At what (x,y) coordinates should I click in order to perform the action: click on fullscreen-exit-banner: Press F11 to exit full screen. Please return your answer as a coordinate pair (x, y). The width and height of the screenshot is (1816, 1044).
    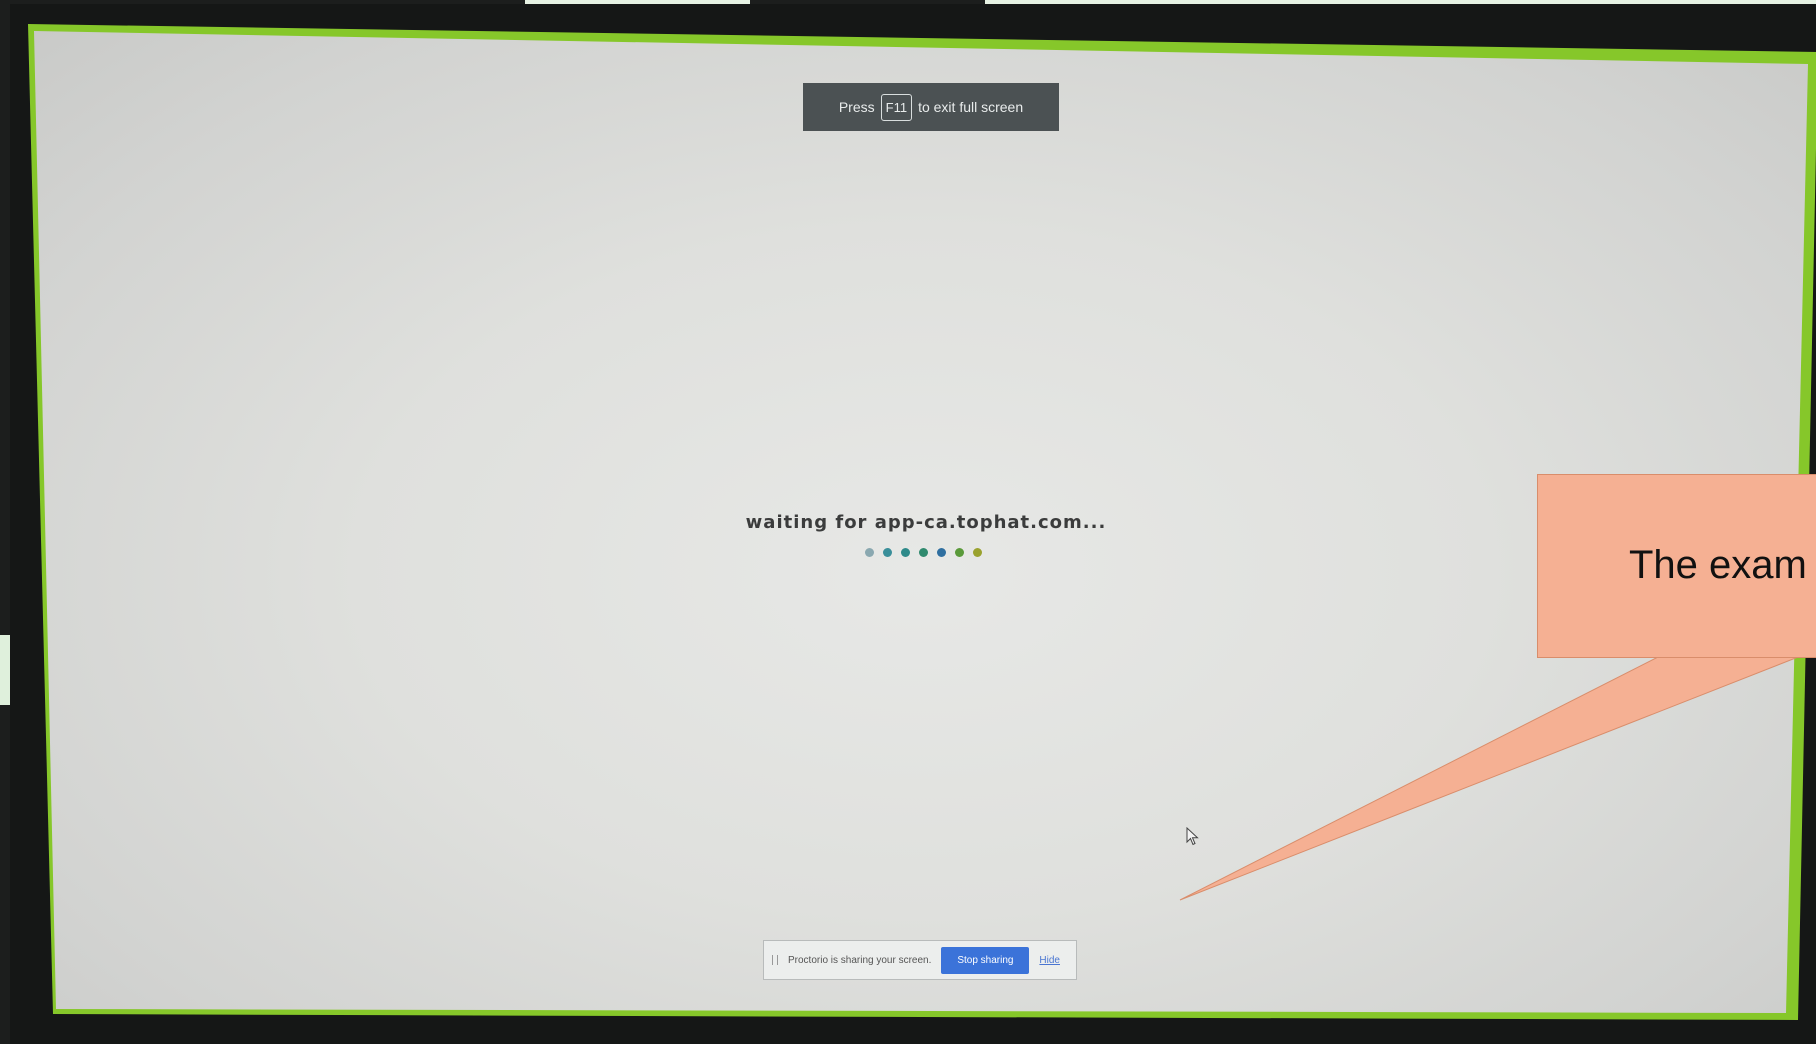
    Looking at the image, I should click on (931, 107).